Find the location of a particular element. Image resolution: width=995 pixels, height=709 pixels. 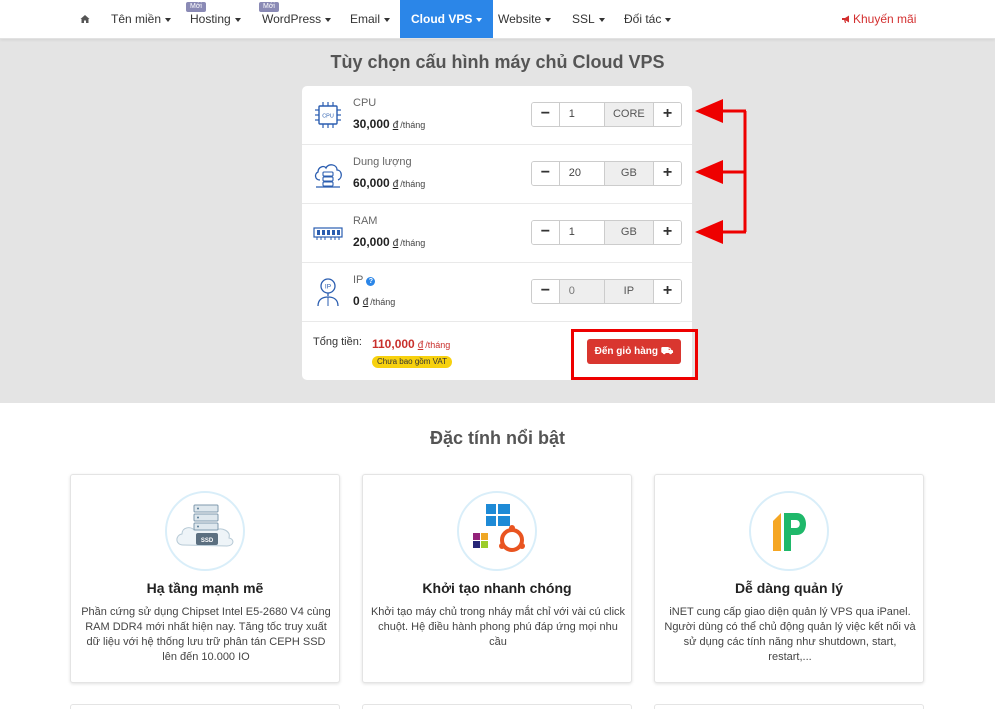

feature-title: Khởi tạo nhanh chóng is located at coordinates (497, 588).